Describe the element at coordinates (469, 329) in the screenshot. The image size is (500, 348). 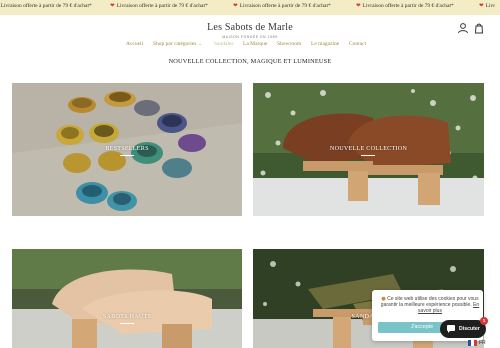
I see `chat-label: Discuter` at that location.